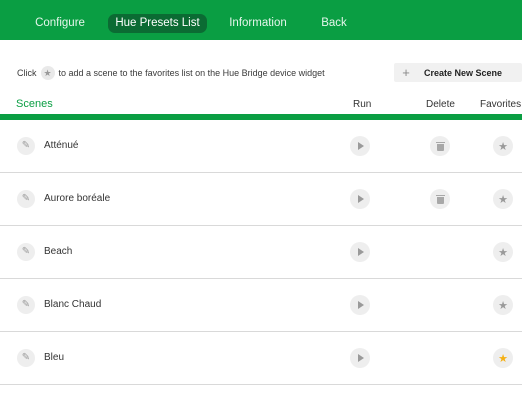  Describe the element at coordinates (261, 358) in the screenshot. I see `table-row: ✎ Bleu ★` at that location.